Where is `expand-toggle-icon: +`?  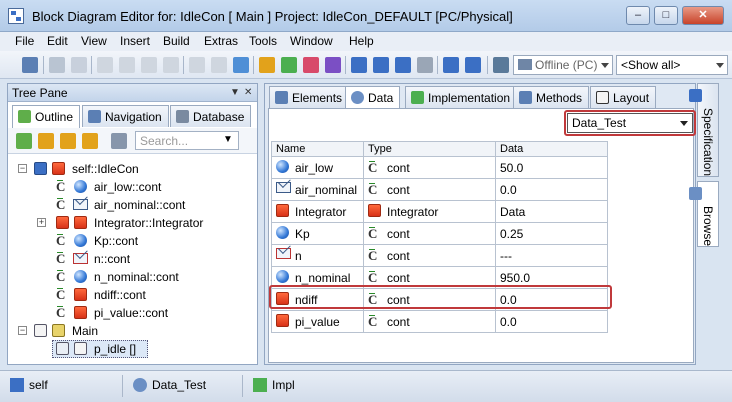
expand-toggle-icon: + is located at coordinates (41, 222).